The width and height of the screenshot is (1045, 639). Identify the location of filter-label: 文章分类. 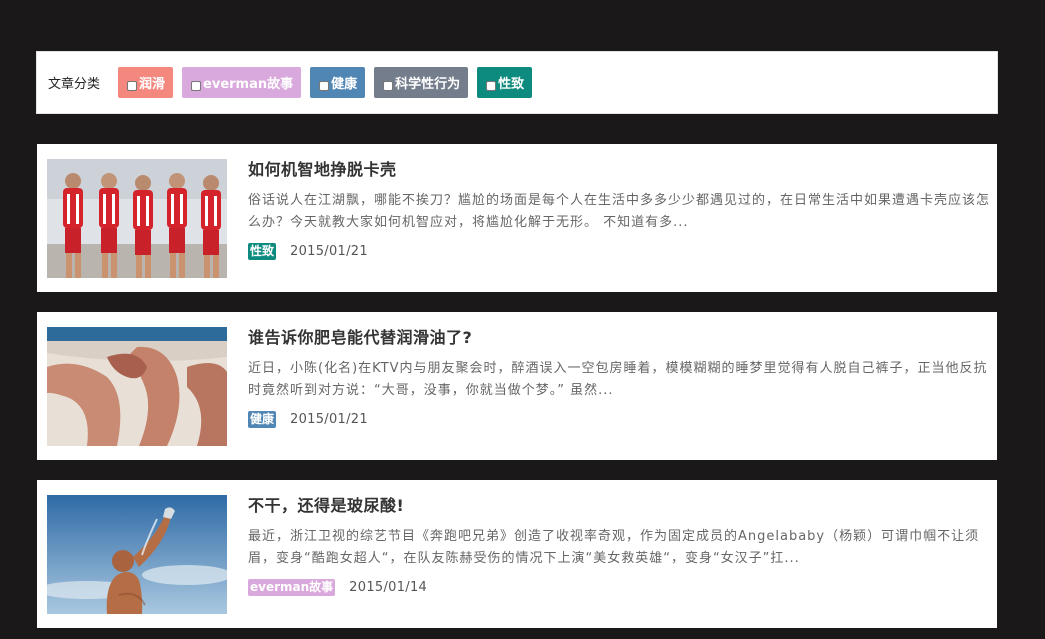
(74, 84).